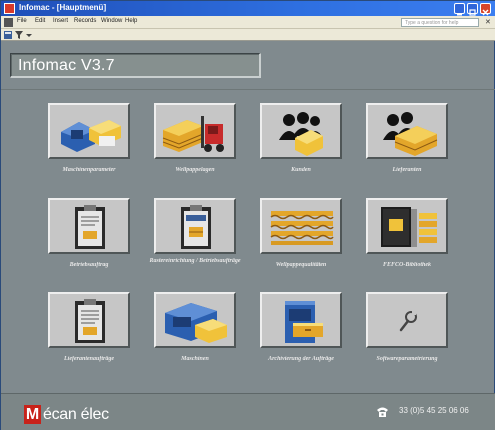 The height and width of the screenshot is (430, 495). What do you see at coordinates (406, 265) in the screenshot?
I see `tile-label-fefco-library: FEFCO-Bibliothek` at bounding box center [406, 265].